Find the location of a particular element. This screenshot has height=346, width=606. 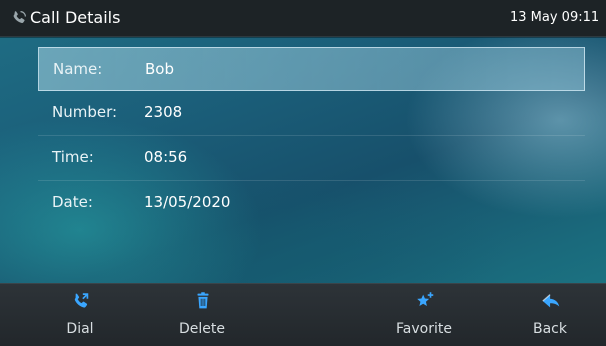

detail-row-number: Number: 2308 is located at coordinates (311, 113).